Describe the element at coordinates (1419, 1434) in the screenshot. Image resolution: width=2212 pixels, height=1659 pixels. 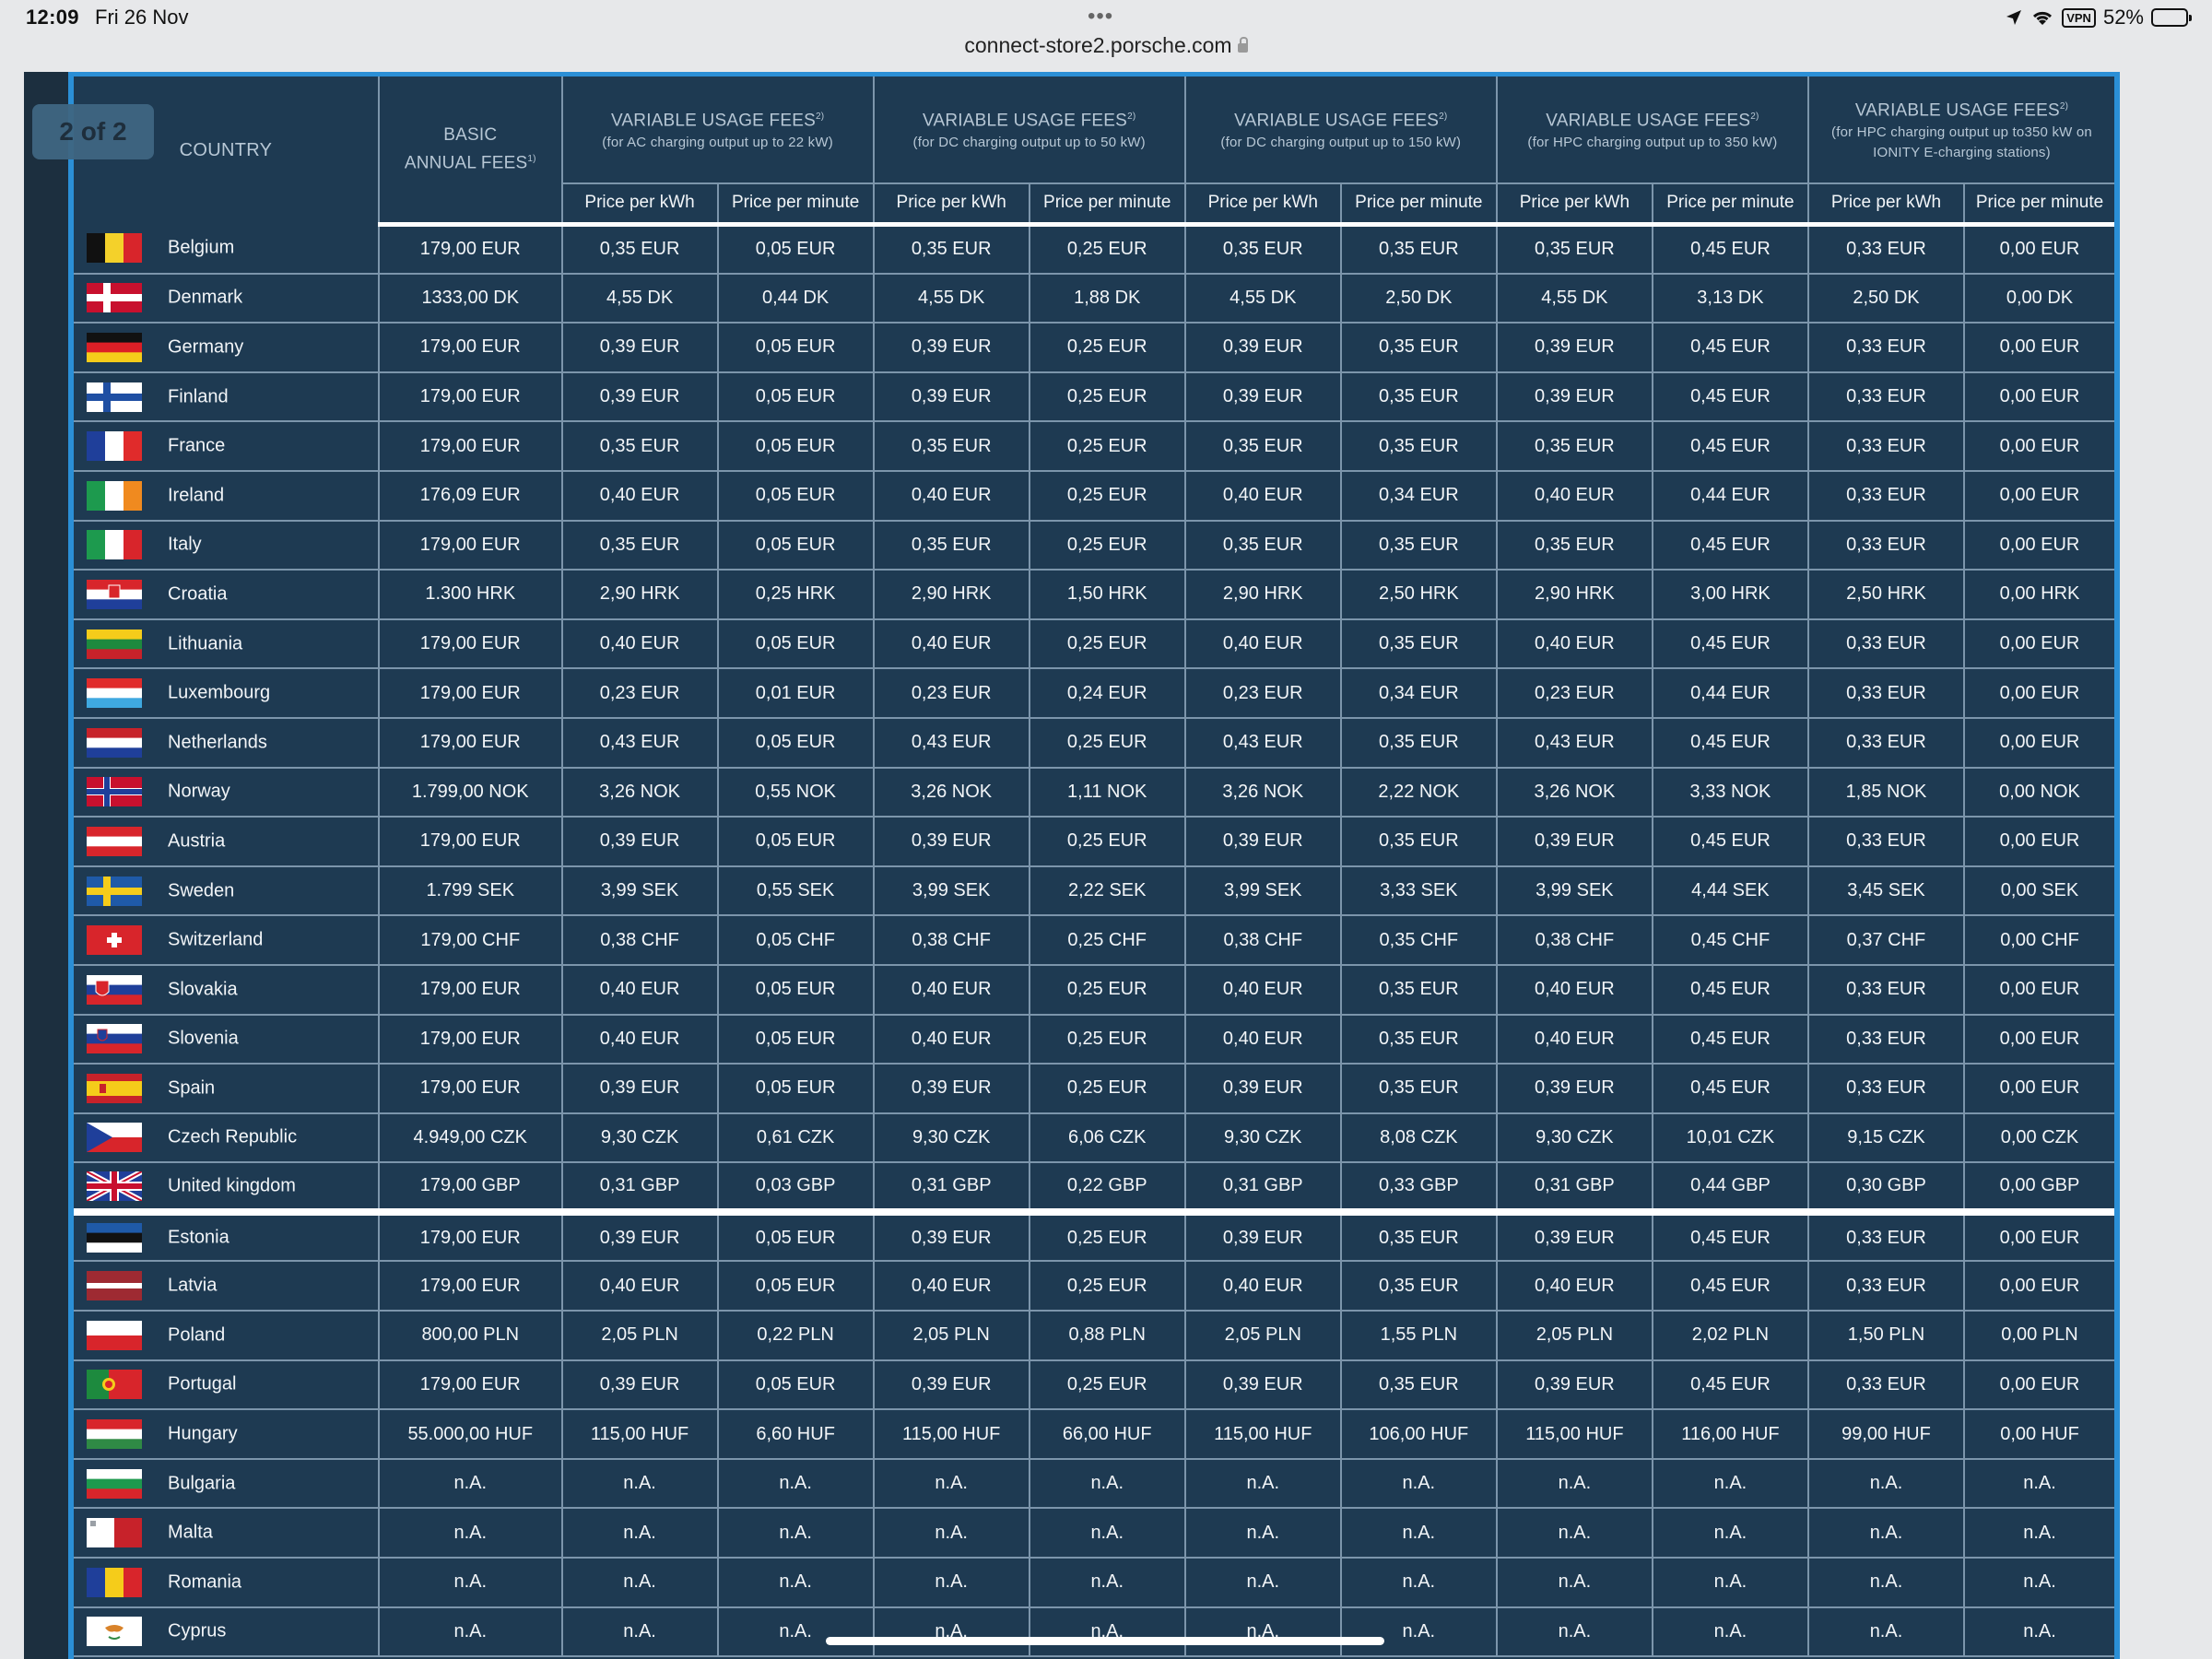
I see `usage-fee-cell: 106,00 HUF` at that location.